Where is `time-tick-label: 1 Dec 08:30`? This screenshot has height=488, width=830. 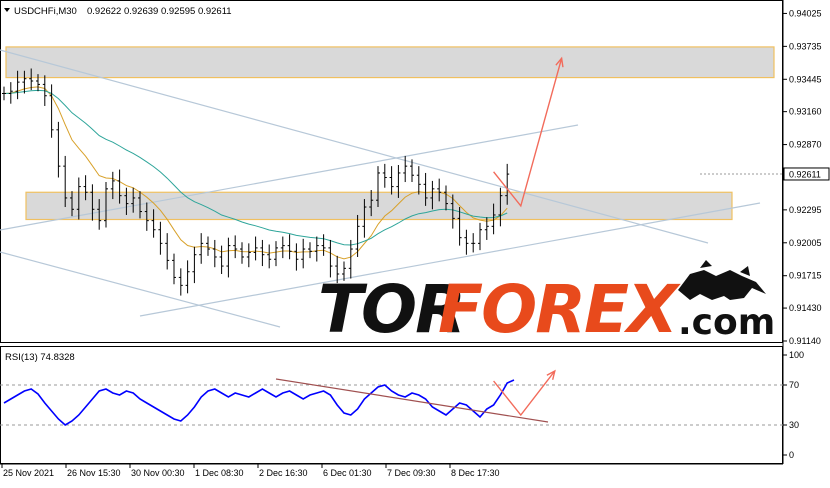
time-tick-label: 1 Dec 08:30 is located at coordinates (219, 473).